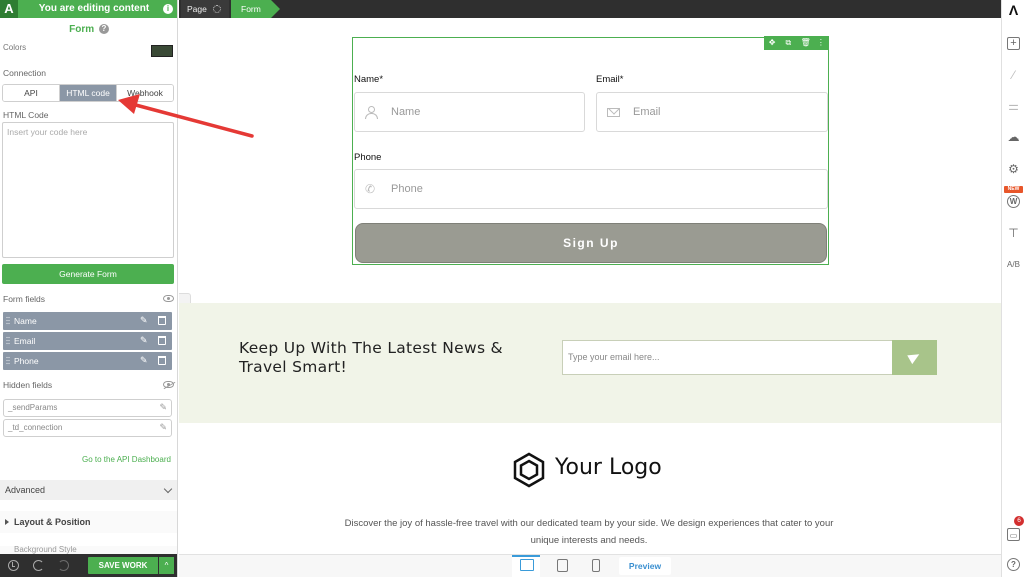 This screenshot has width=1024, height=578. What do you see at coordinates (217, 9) in the screenshot?
I see `gear-icon` at bounding box center [217, 9].